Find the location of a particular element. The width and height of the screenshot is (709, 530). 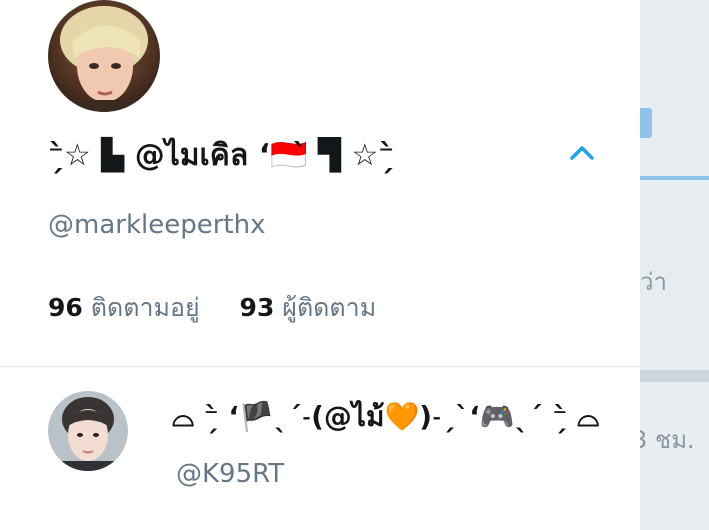

account-switch-toggle is located at coordinates (582, 153).